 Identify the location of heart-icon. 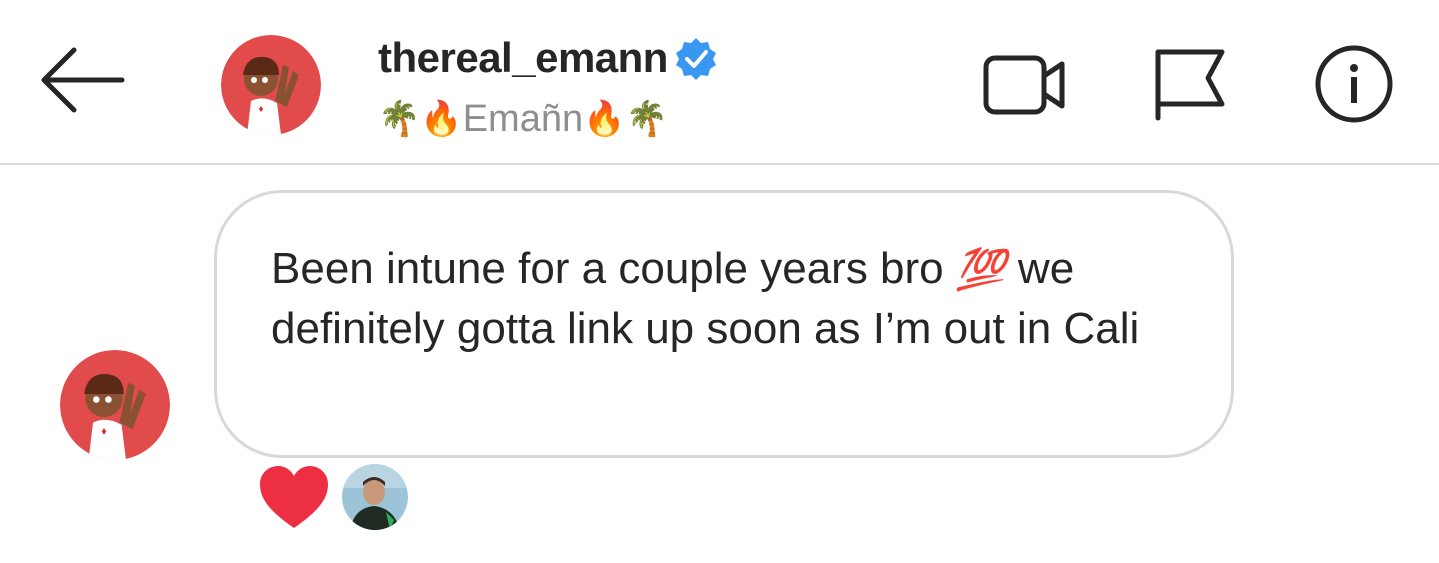
(294, 497).